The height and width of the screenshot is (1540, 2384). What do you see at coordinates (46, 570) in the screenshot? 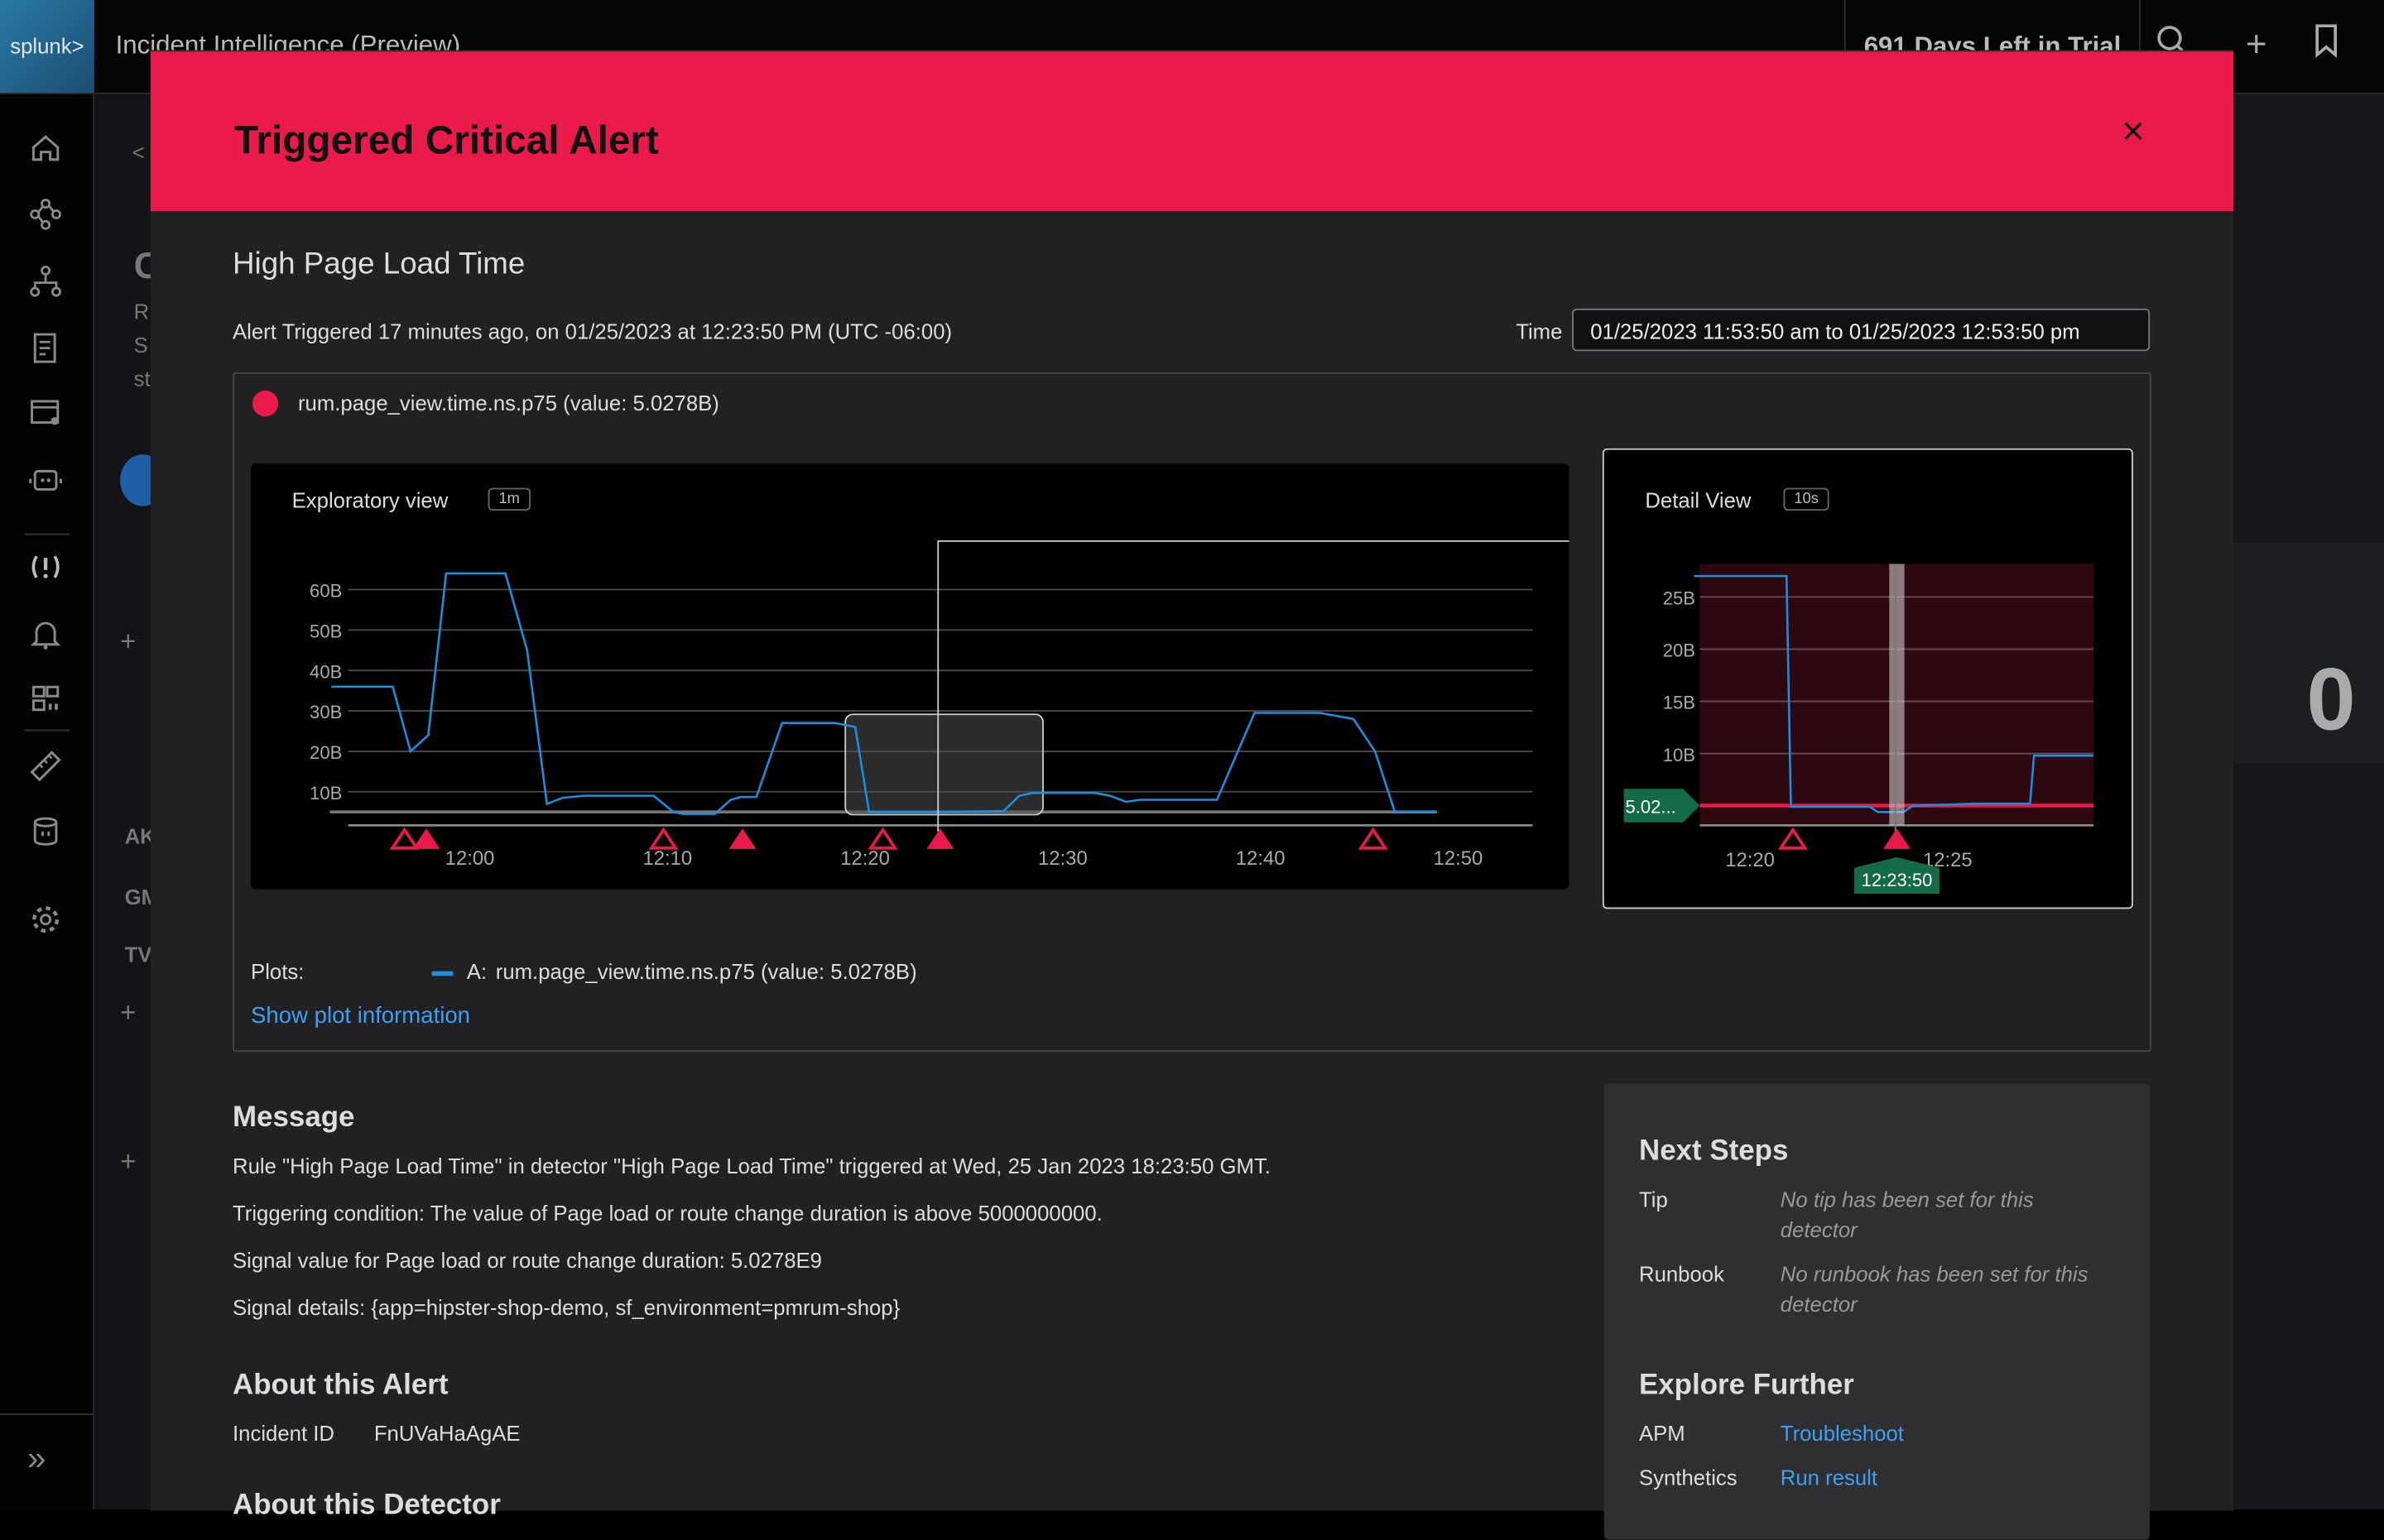
I see `incident-icon` at bounding box center [46, 570].